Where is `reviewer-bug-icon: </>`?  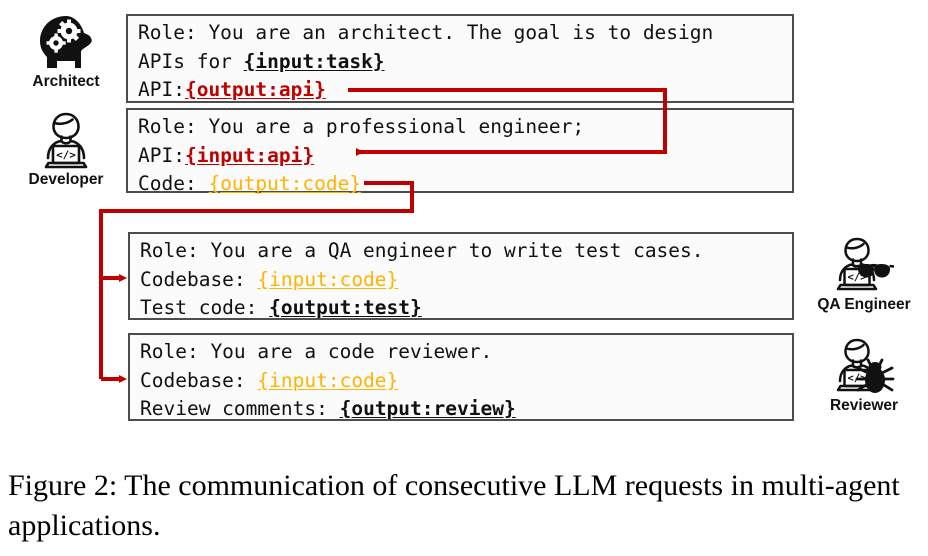
reviewer-bug-icon: </> is located at coordinates (864, 365).